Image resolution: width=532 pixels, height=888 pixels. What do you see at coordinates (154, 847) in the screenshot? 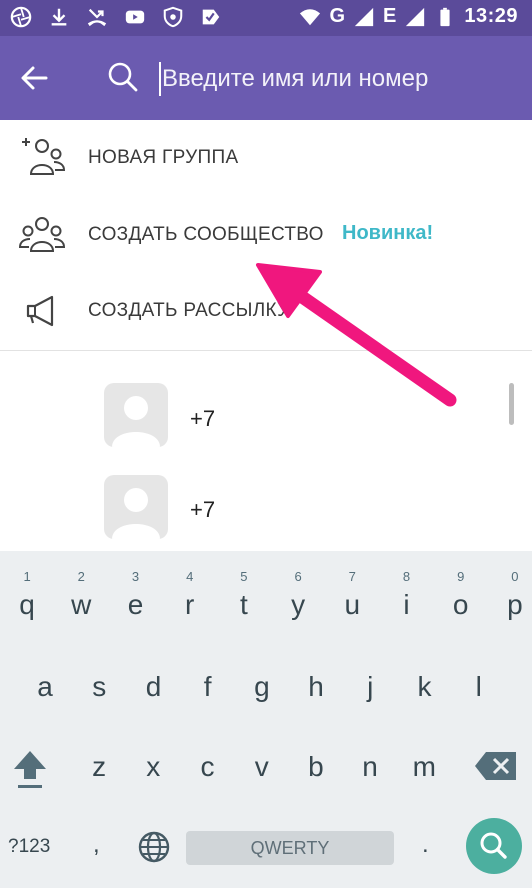
I see `language-globe-icon` at bounding box center [154, 847].